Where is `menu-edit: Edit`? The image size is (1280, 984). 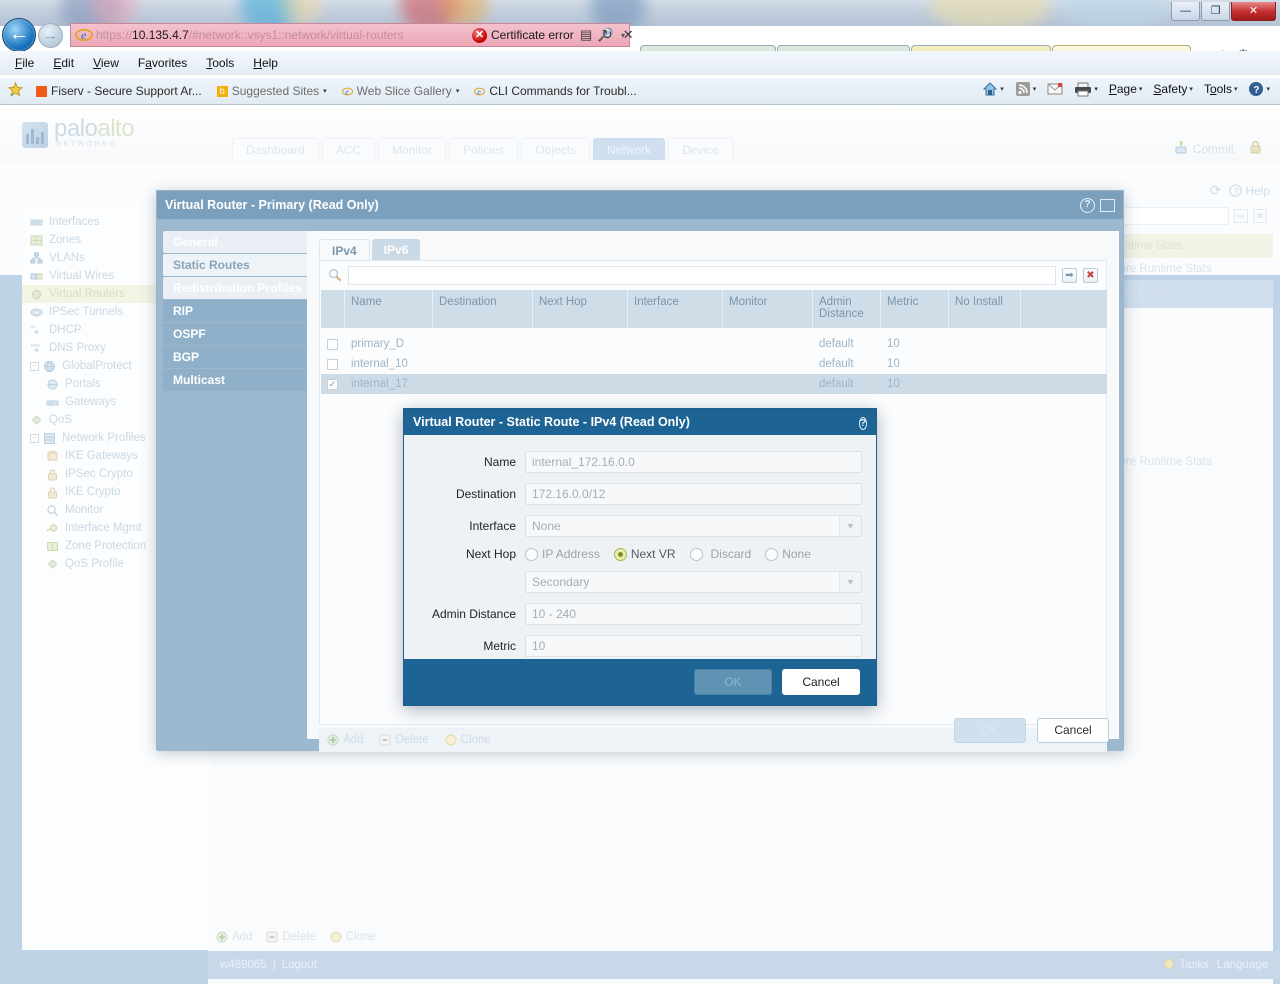
menu-edit: Edit is located at coordinates (63, 63).